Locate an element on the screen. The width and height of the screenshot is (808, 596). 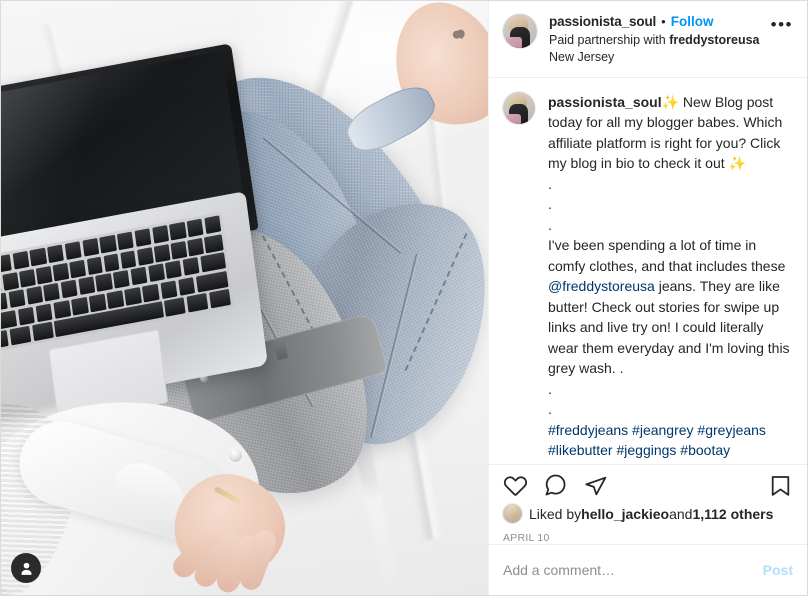
mention-link: @freddystoreusa is located at coordinates (601, 286).